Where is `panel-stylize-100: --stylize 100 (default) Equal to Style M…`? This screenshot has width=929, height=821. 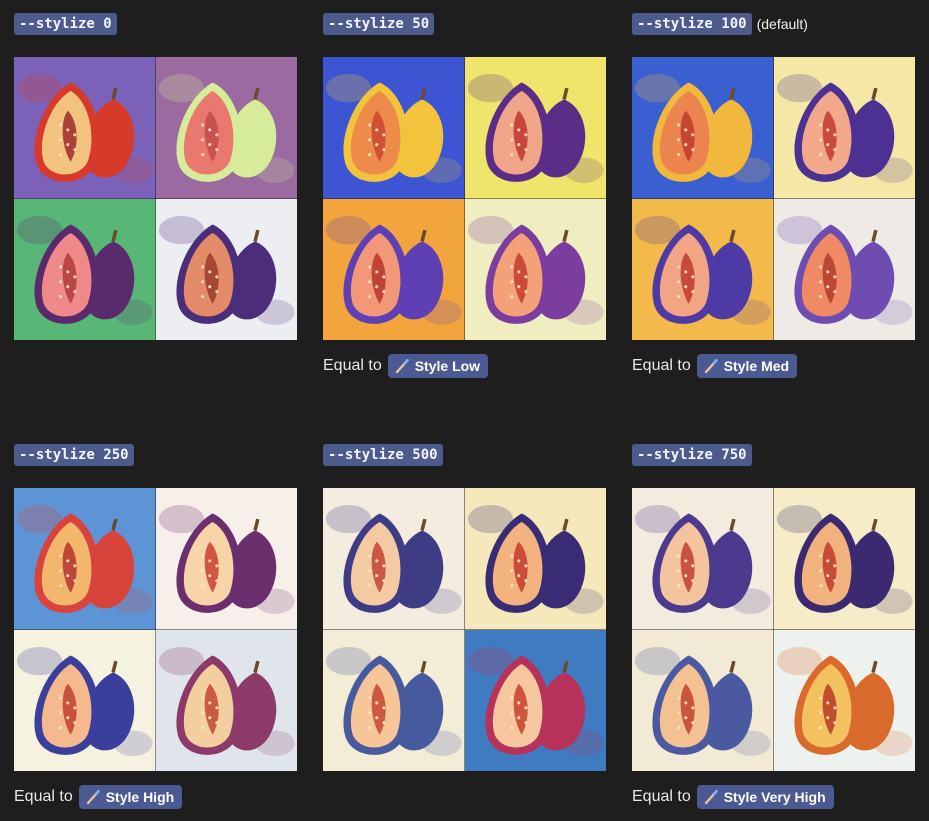 panel-stylize-100: --stylize 100 (default) Equal to Style M… is located at coordinates (773, 196).